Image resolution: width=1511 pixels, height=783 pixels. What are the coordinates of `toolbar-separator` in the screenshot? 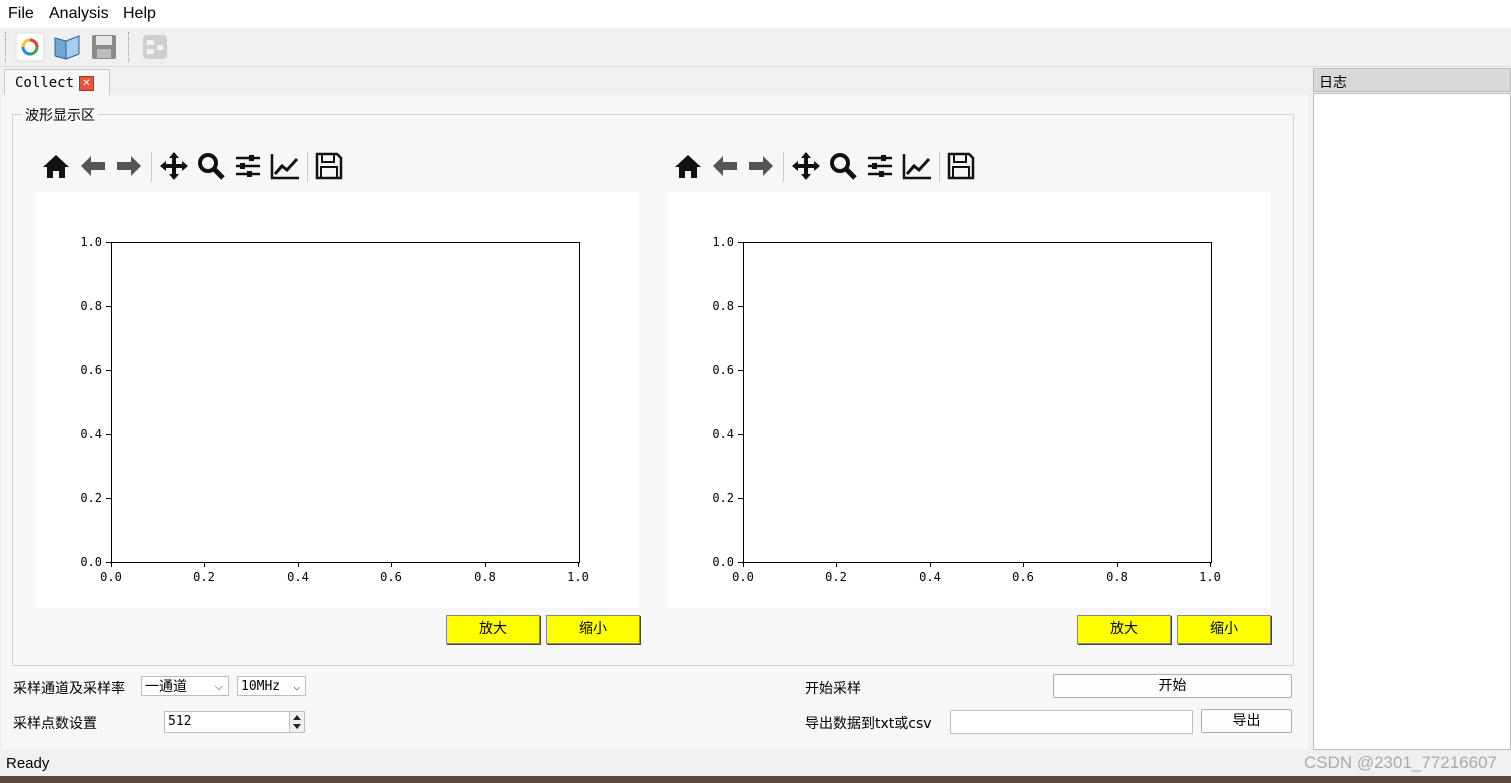 It's located at (130, 47).